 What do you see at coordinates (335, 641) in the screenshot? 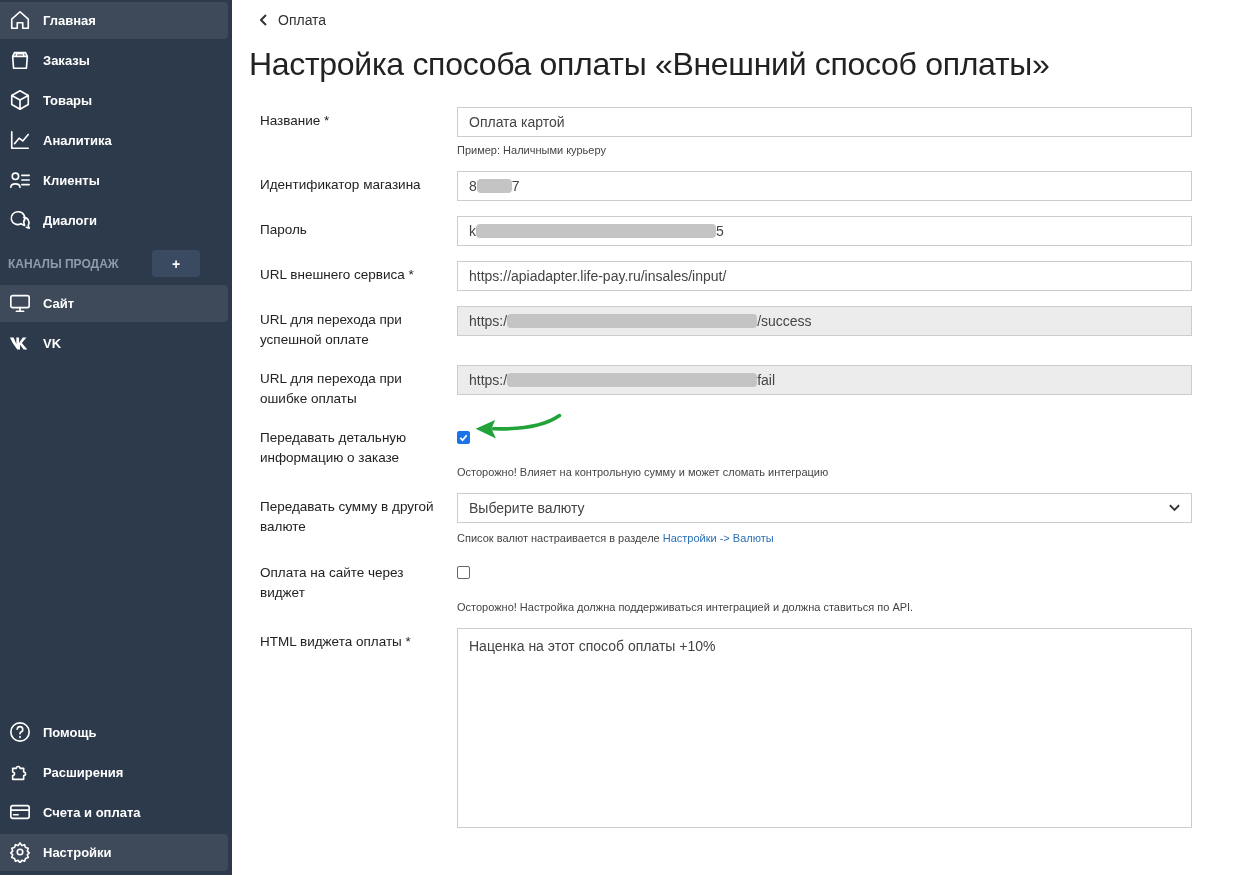
I see `field-label: HTML виджета оплаты *` at bounding box center [335, 641].